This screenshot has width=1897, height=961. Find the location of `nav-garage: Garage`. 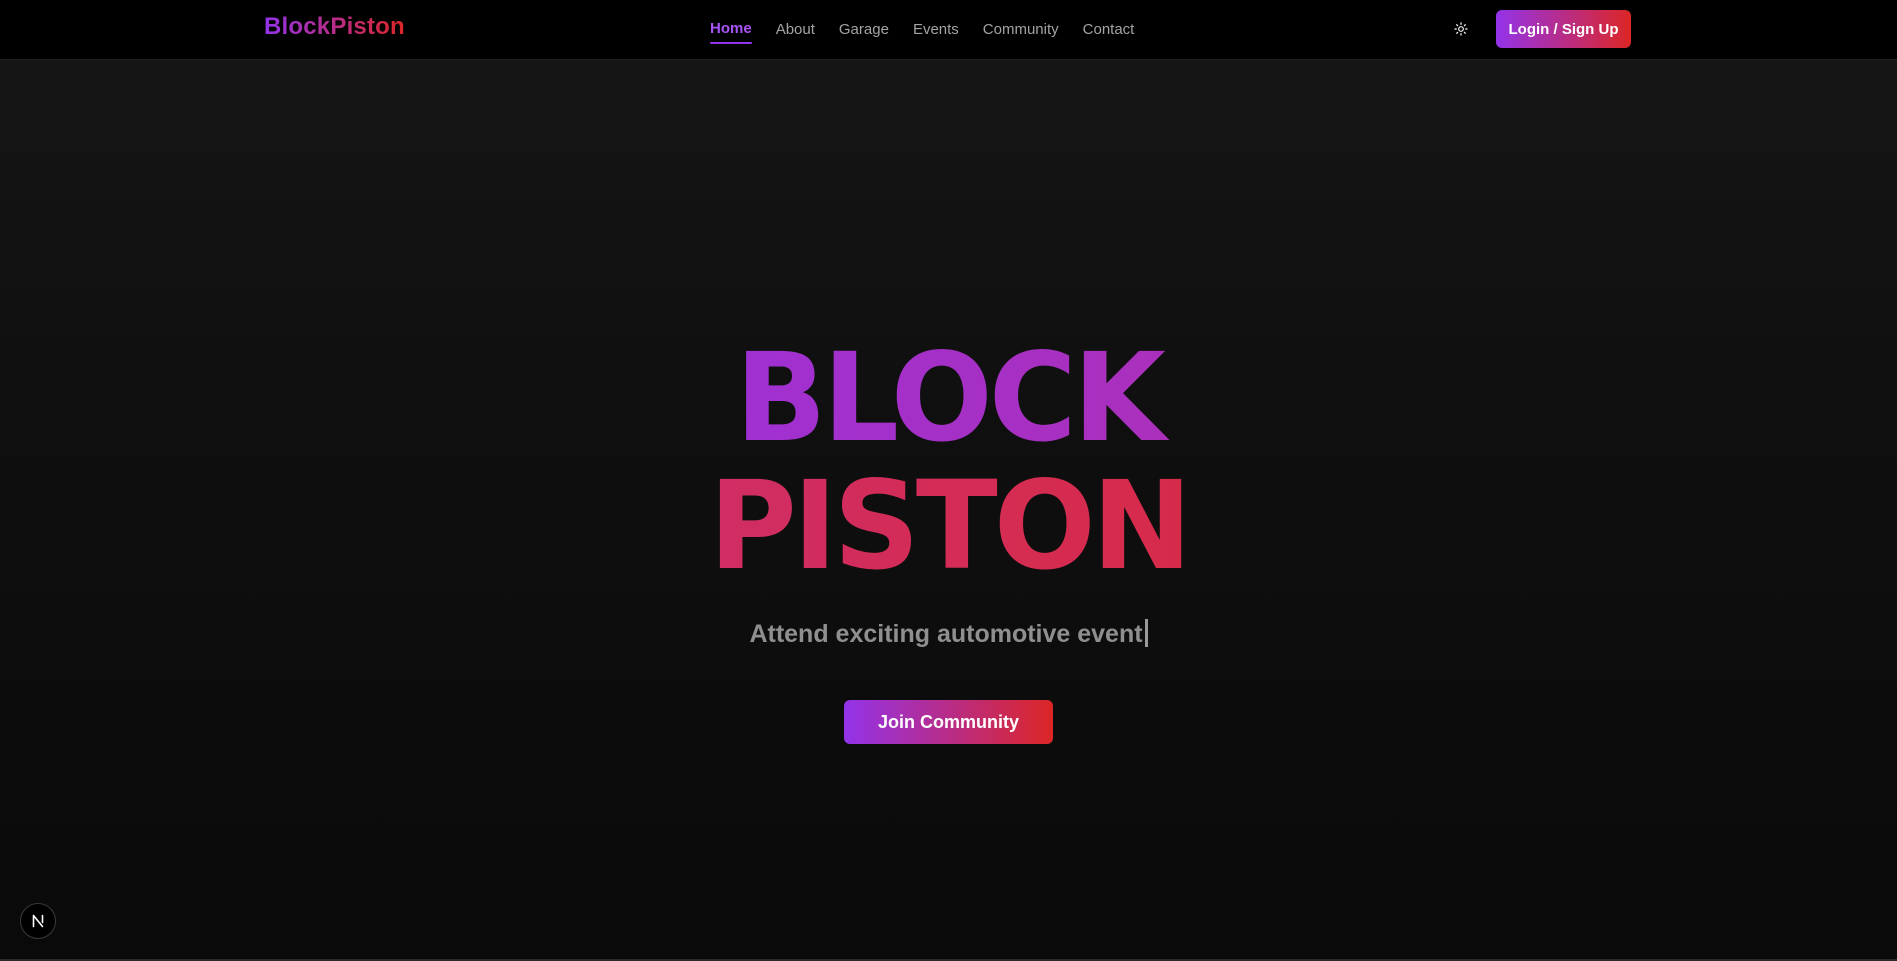

nav-garage: Garage is located at coordinates (864, 30).